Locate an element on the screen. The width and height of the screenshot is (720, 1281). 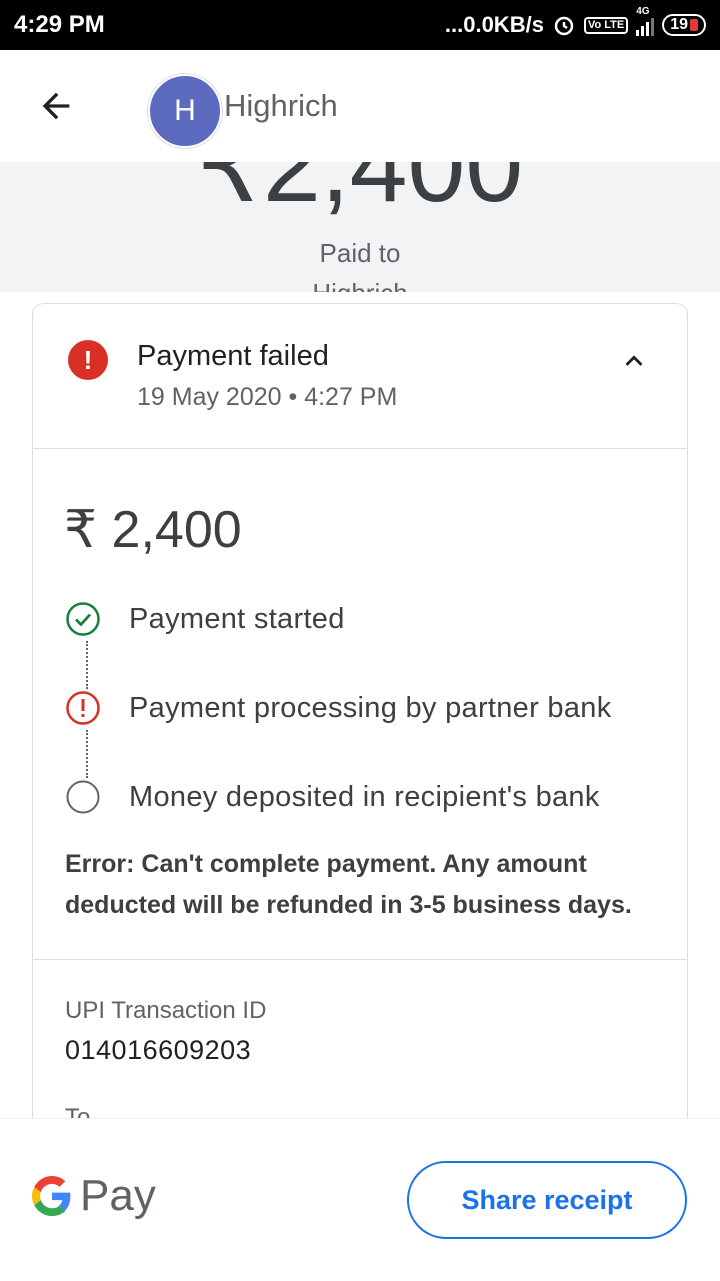
error-circle-icon is located at coordinates (83, 708).